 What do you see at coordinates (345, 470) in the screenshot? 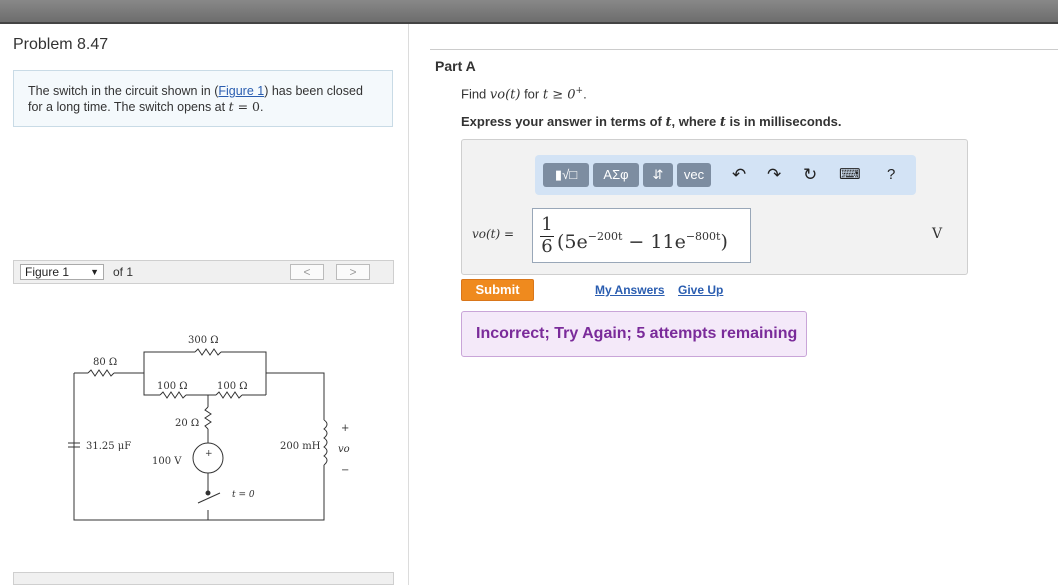
I see `vo-minus-label: −` at bounding box center [345, 470].